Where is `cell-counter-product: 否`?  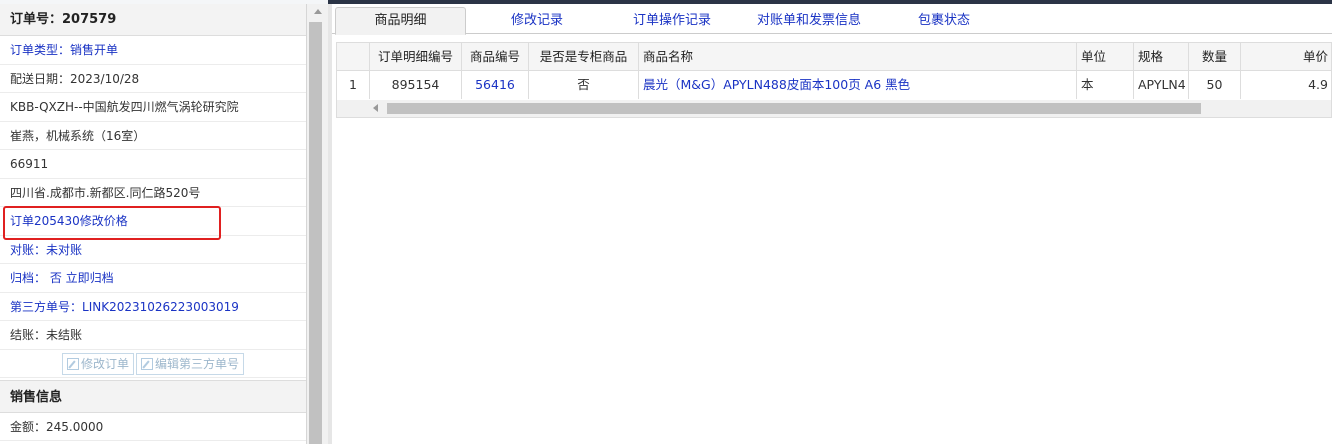
cell-counter-product: 否 is located at coordinates (584, 85).